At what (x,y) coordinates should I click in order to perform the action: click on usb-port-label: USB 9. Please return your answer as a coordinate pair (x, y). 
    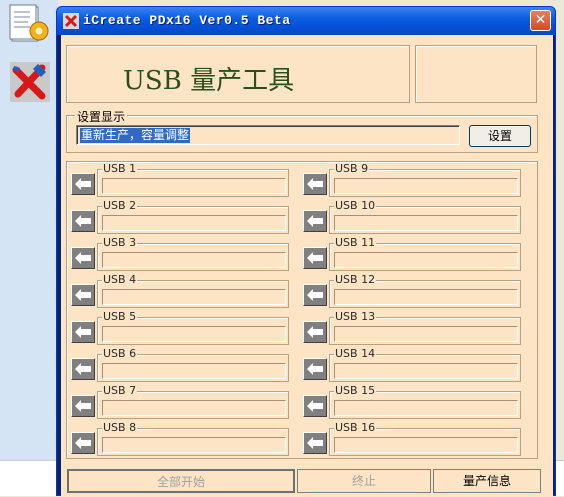
    Looking at the image, I should click on (352, 168).